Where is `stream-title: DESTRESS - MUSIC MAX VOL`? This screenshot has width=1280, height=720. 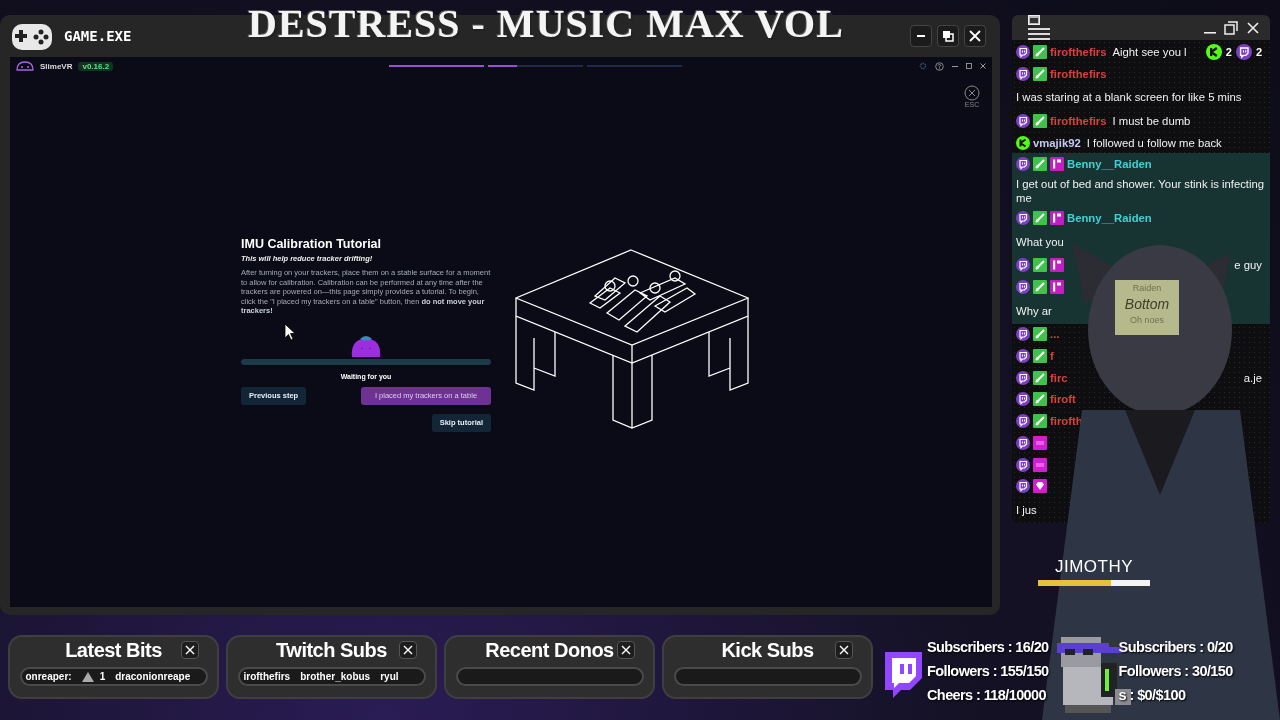
stream-title: DESTRESS - MUSIC MAX VOL is located at coordinates (546, 23).